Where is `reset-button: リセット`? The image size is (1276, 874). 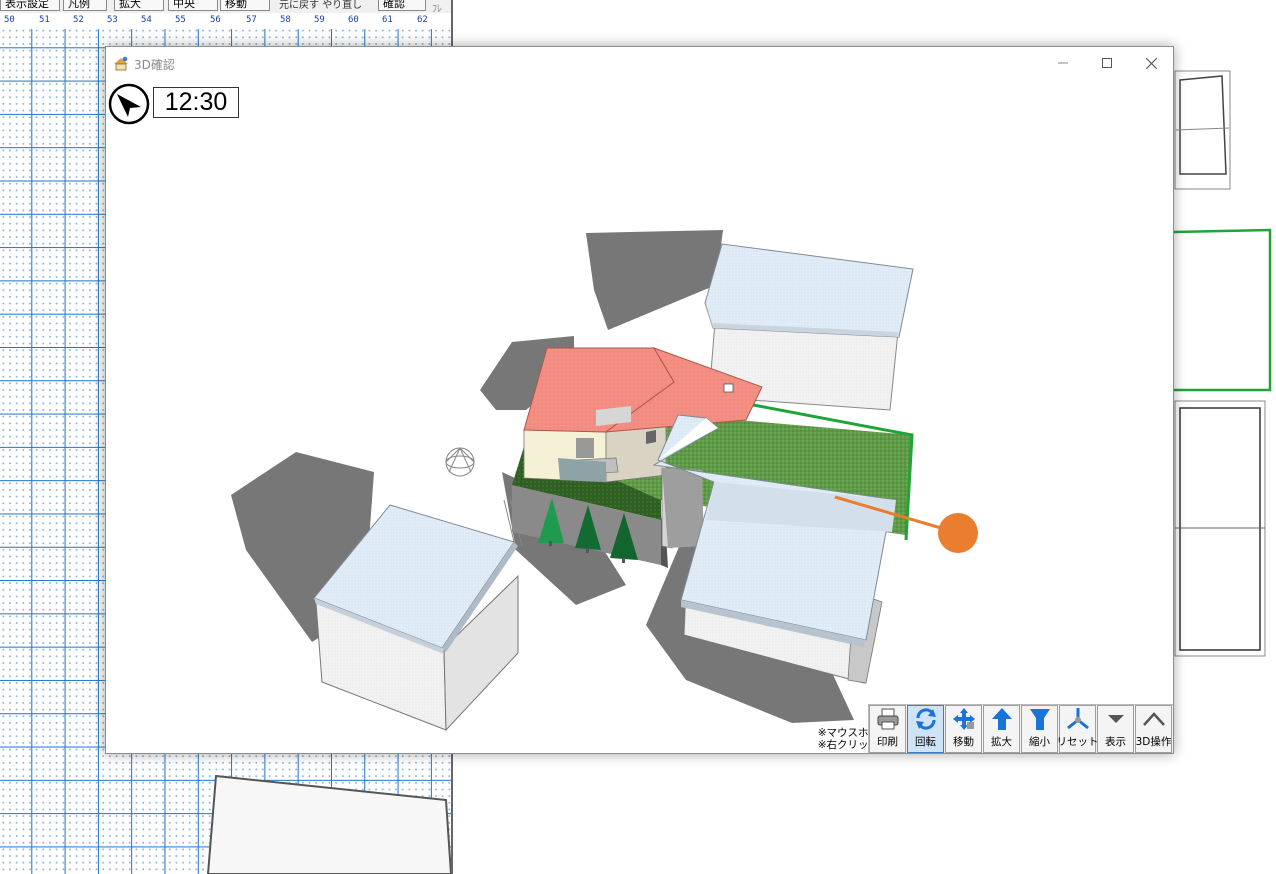
reset-button: リセット is located at coordinates (1077, 729).